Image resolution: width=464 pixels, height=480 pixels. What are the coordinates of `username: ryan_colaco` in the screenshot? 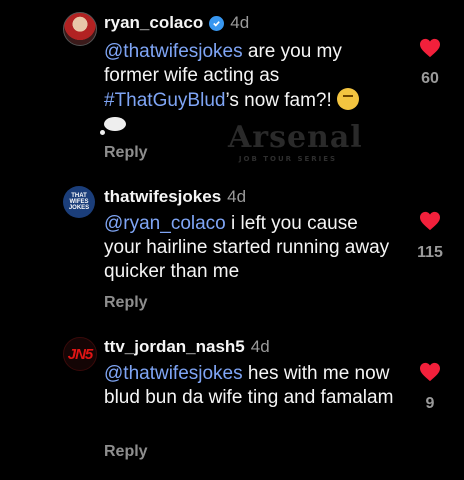 It's located at (153, 23).